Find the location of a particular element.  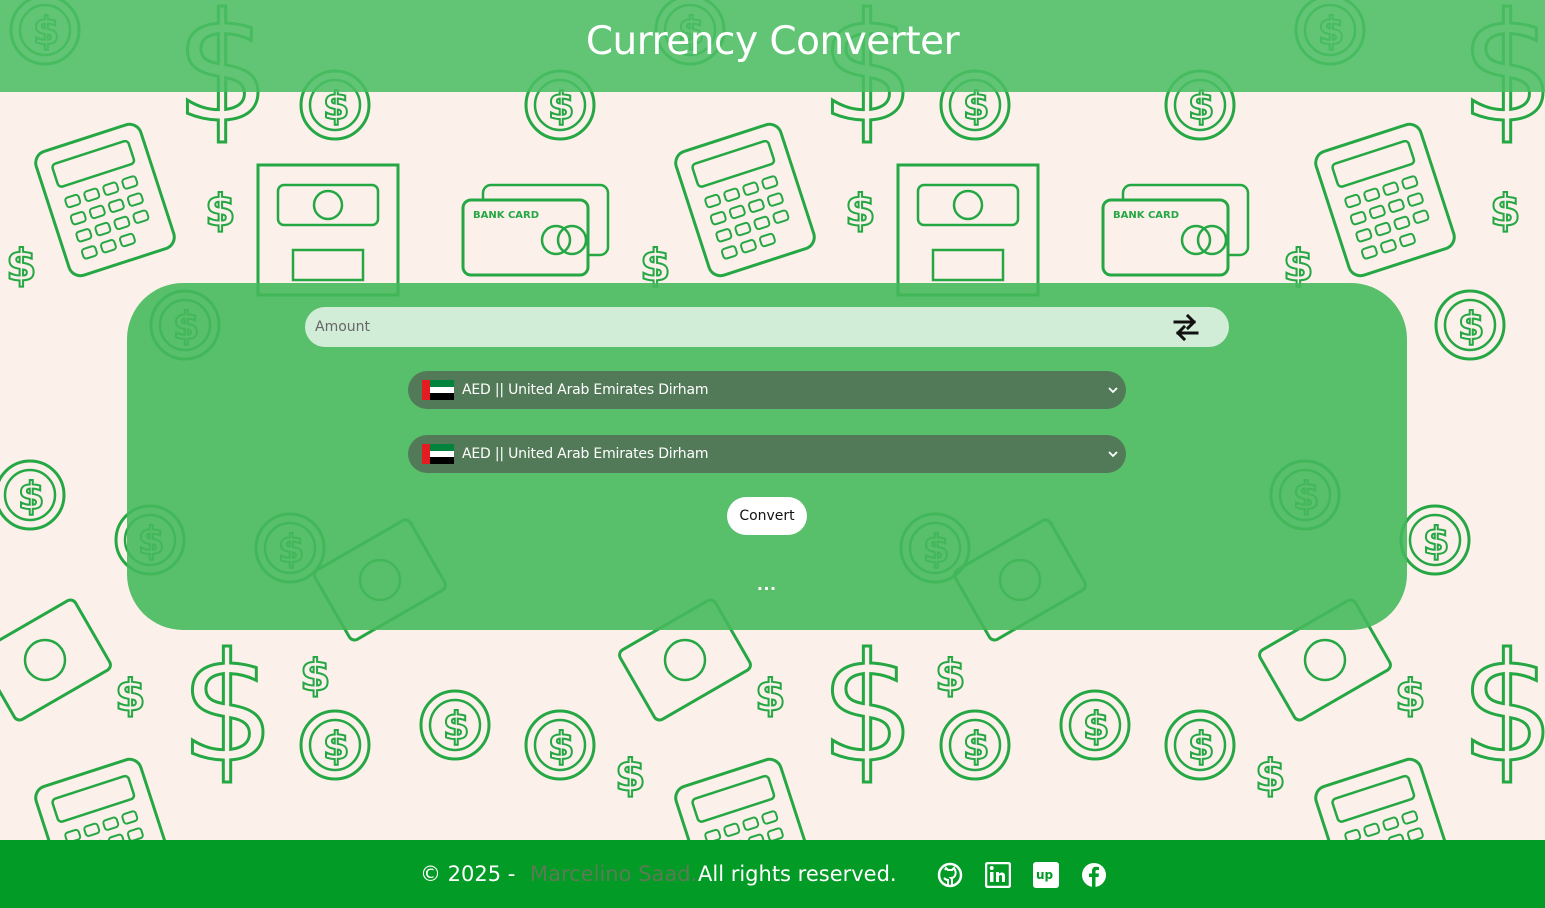

github-icon is located at coordinates (950, 875).